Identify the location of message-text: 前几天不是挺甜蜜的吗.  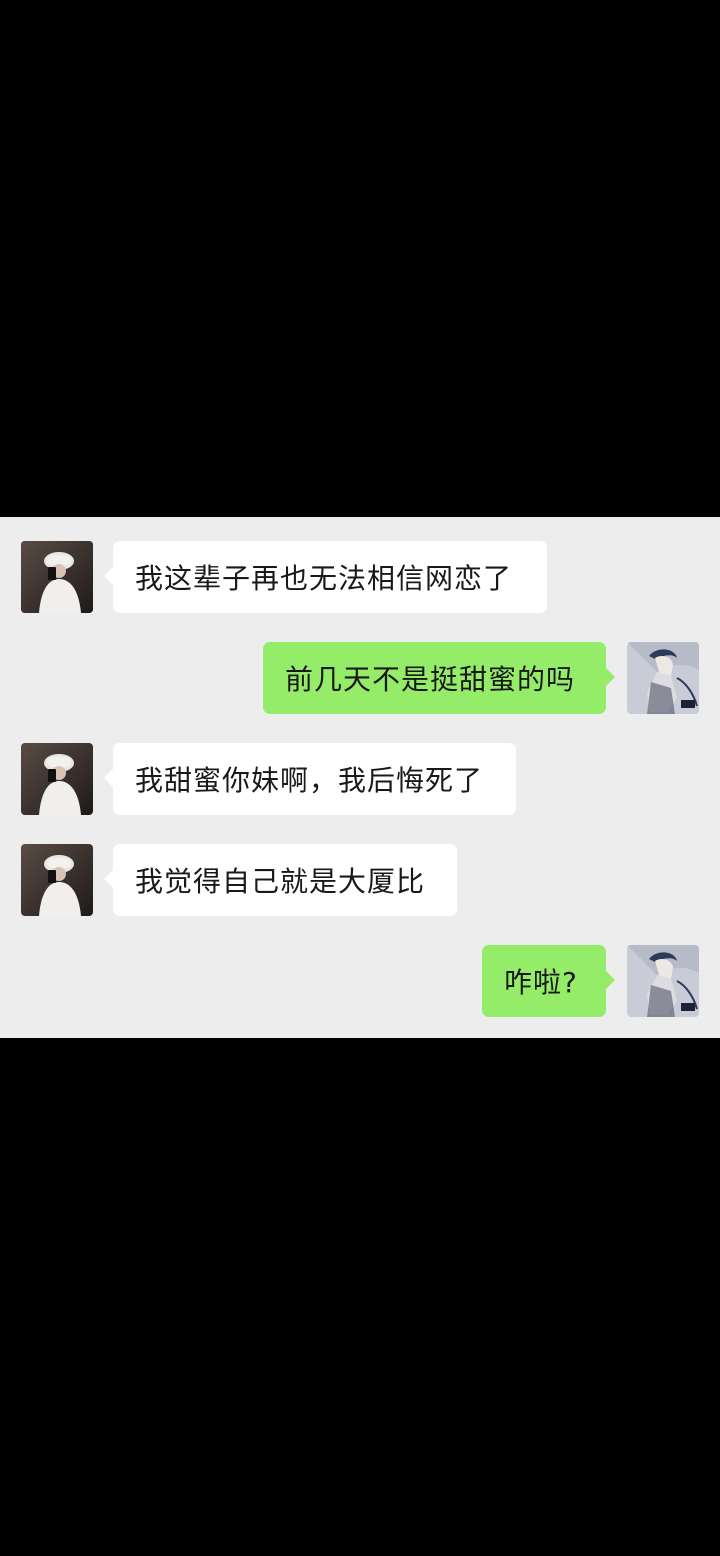
(430, 679).